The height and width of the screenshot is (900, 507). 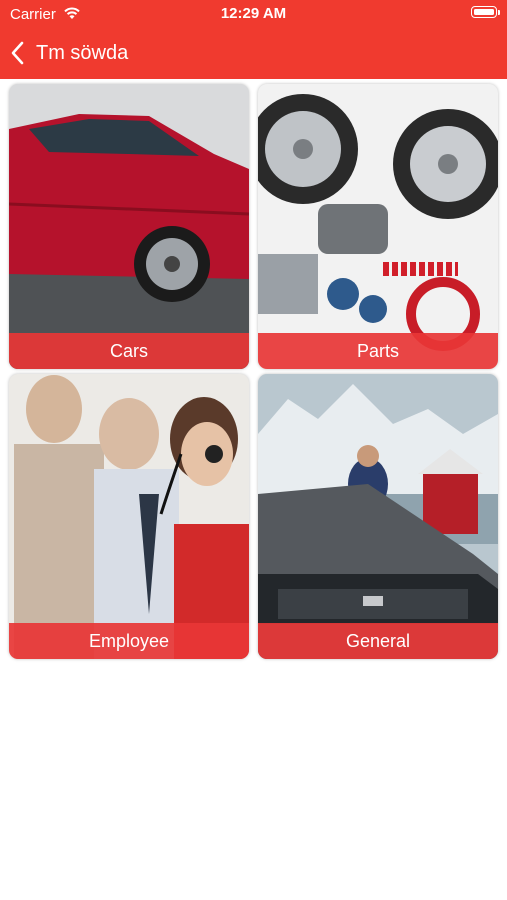 I want to click on top-bar: Carrier 12:29 AM Tm söwda, so click(x=253, y=39).